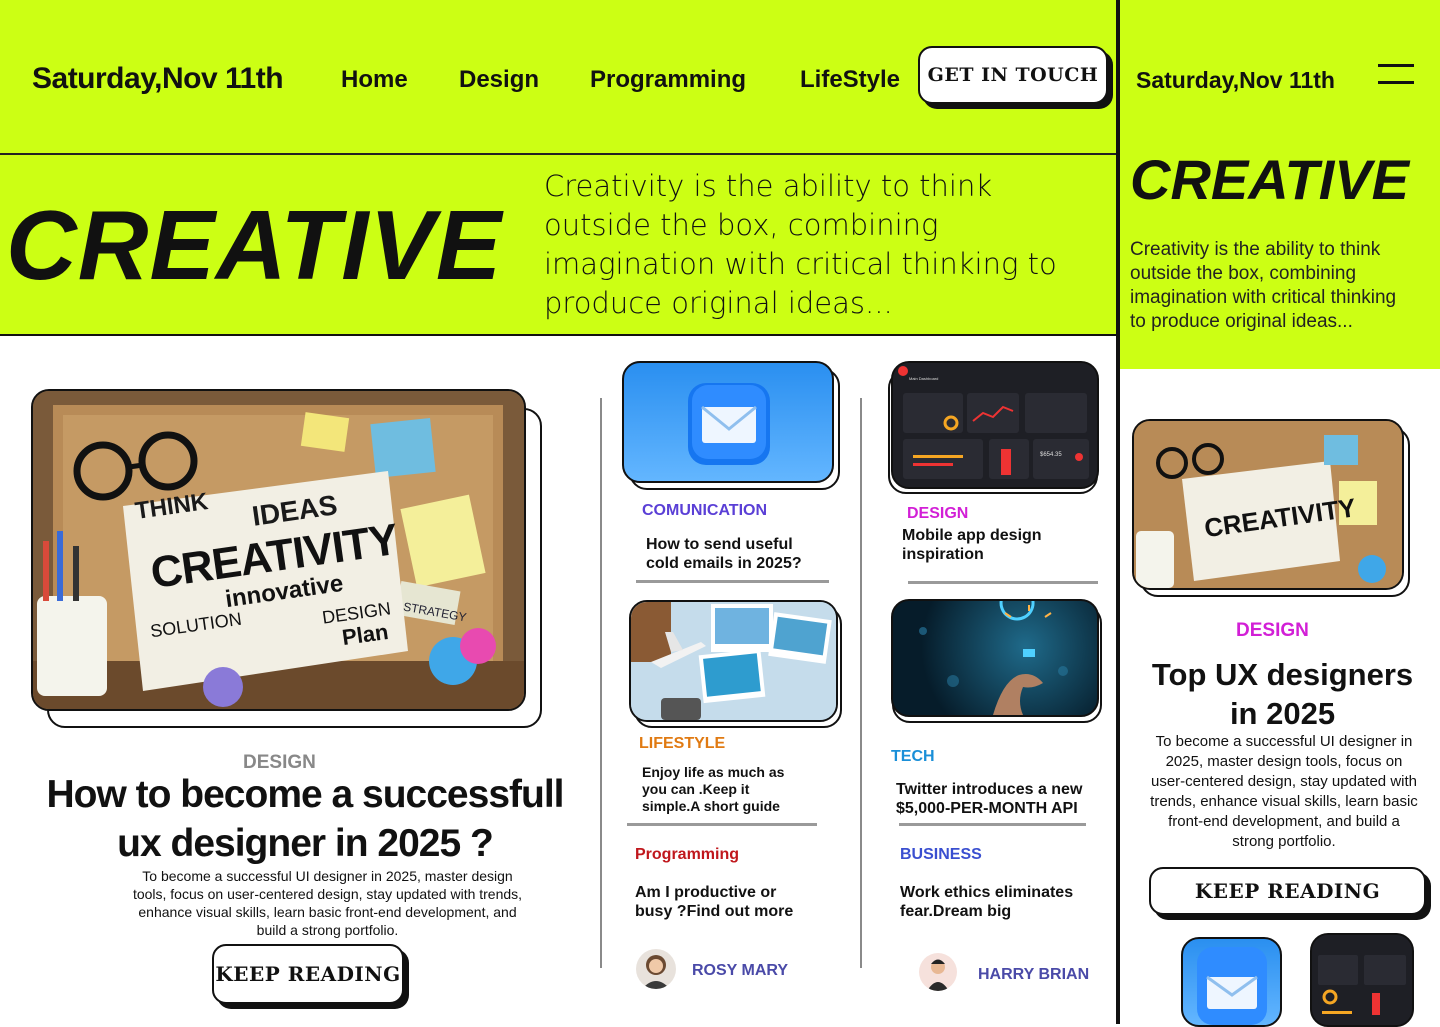  Describe the element at coordinates (1033, 975) in the screenshot. I see `author-name: HARRY BRIAN` at that location.